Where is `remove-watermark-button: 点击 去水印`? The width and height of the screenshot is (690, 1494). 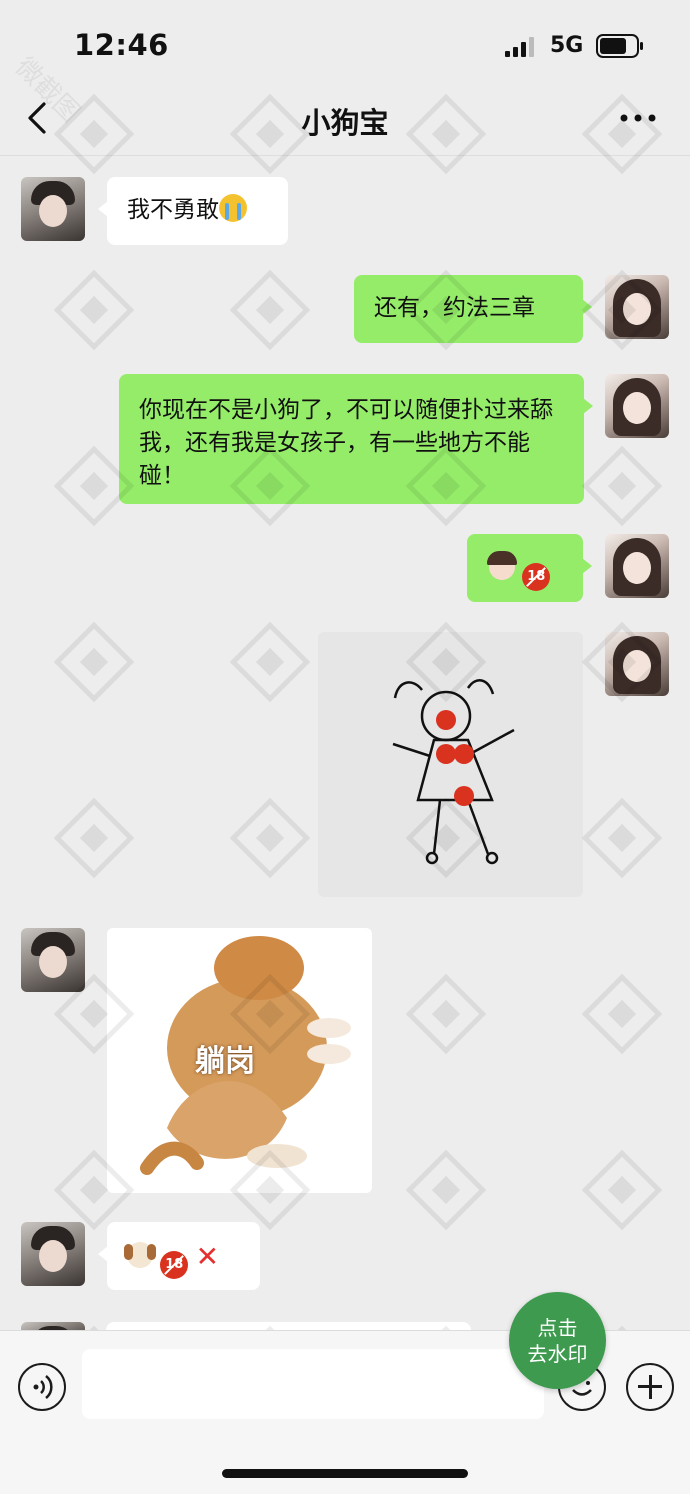 remove-watermark-button: 点击 去水印 is located at coordinates (557, 1340).